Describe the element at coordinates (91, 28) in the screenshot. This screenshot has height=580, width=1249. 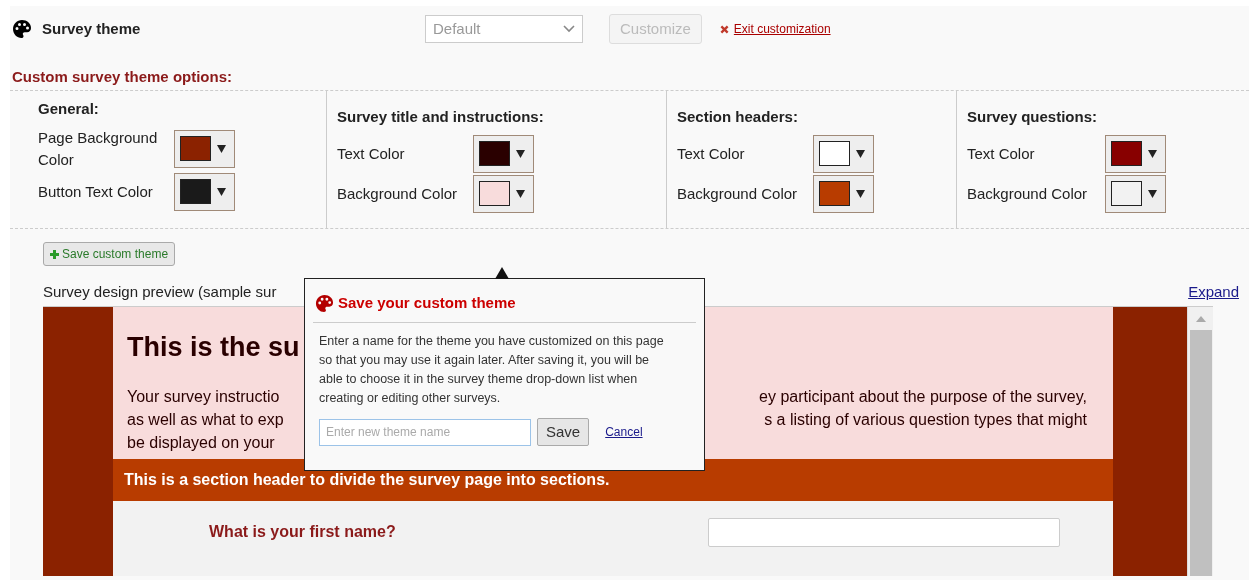
I see `section-title: Survey theme` at that location.